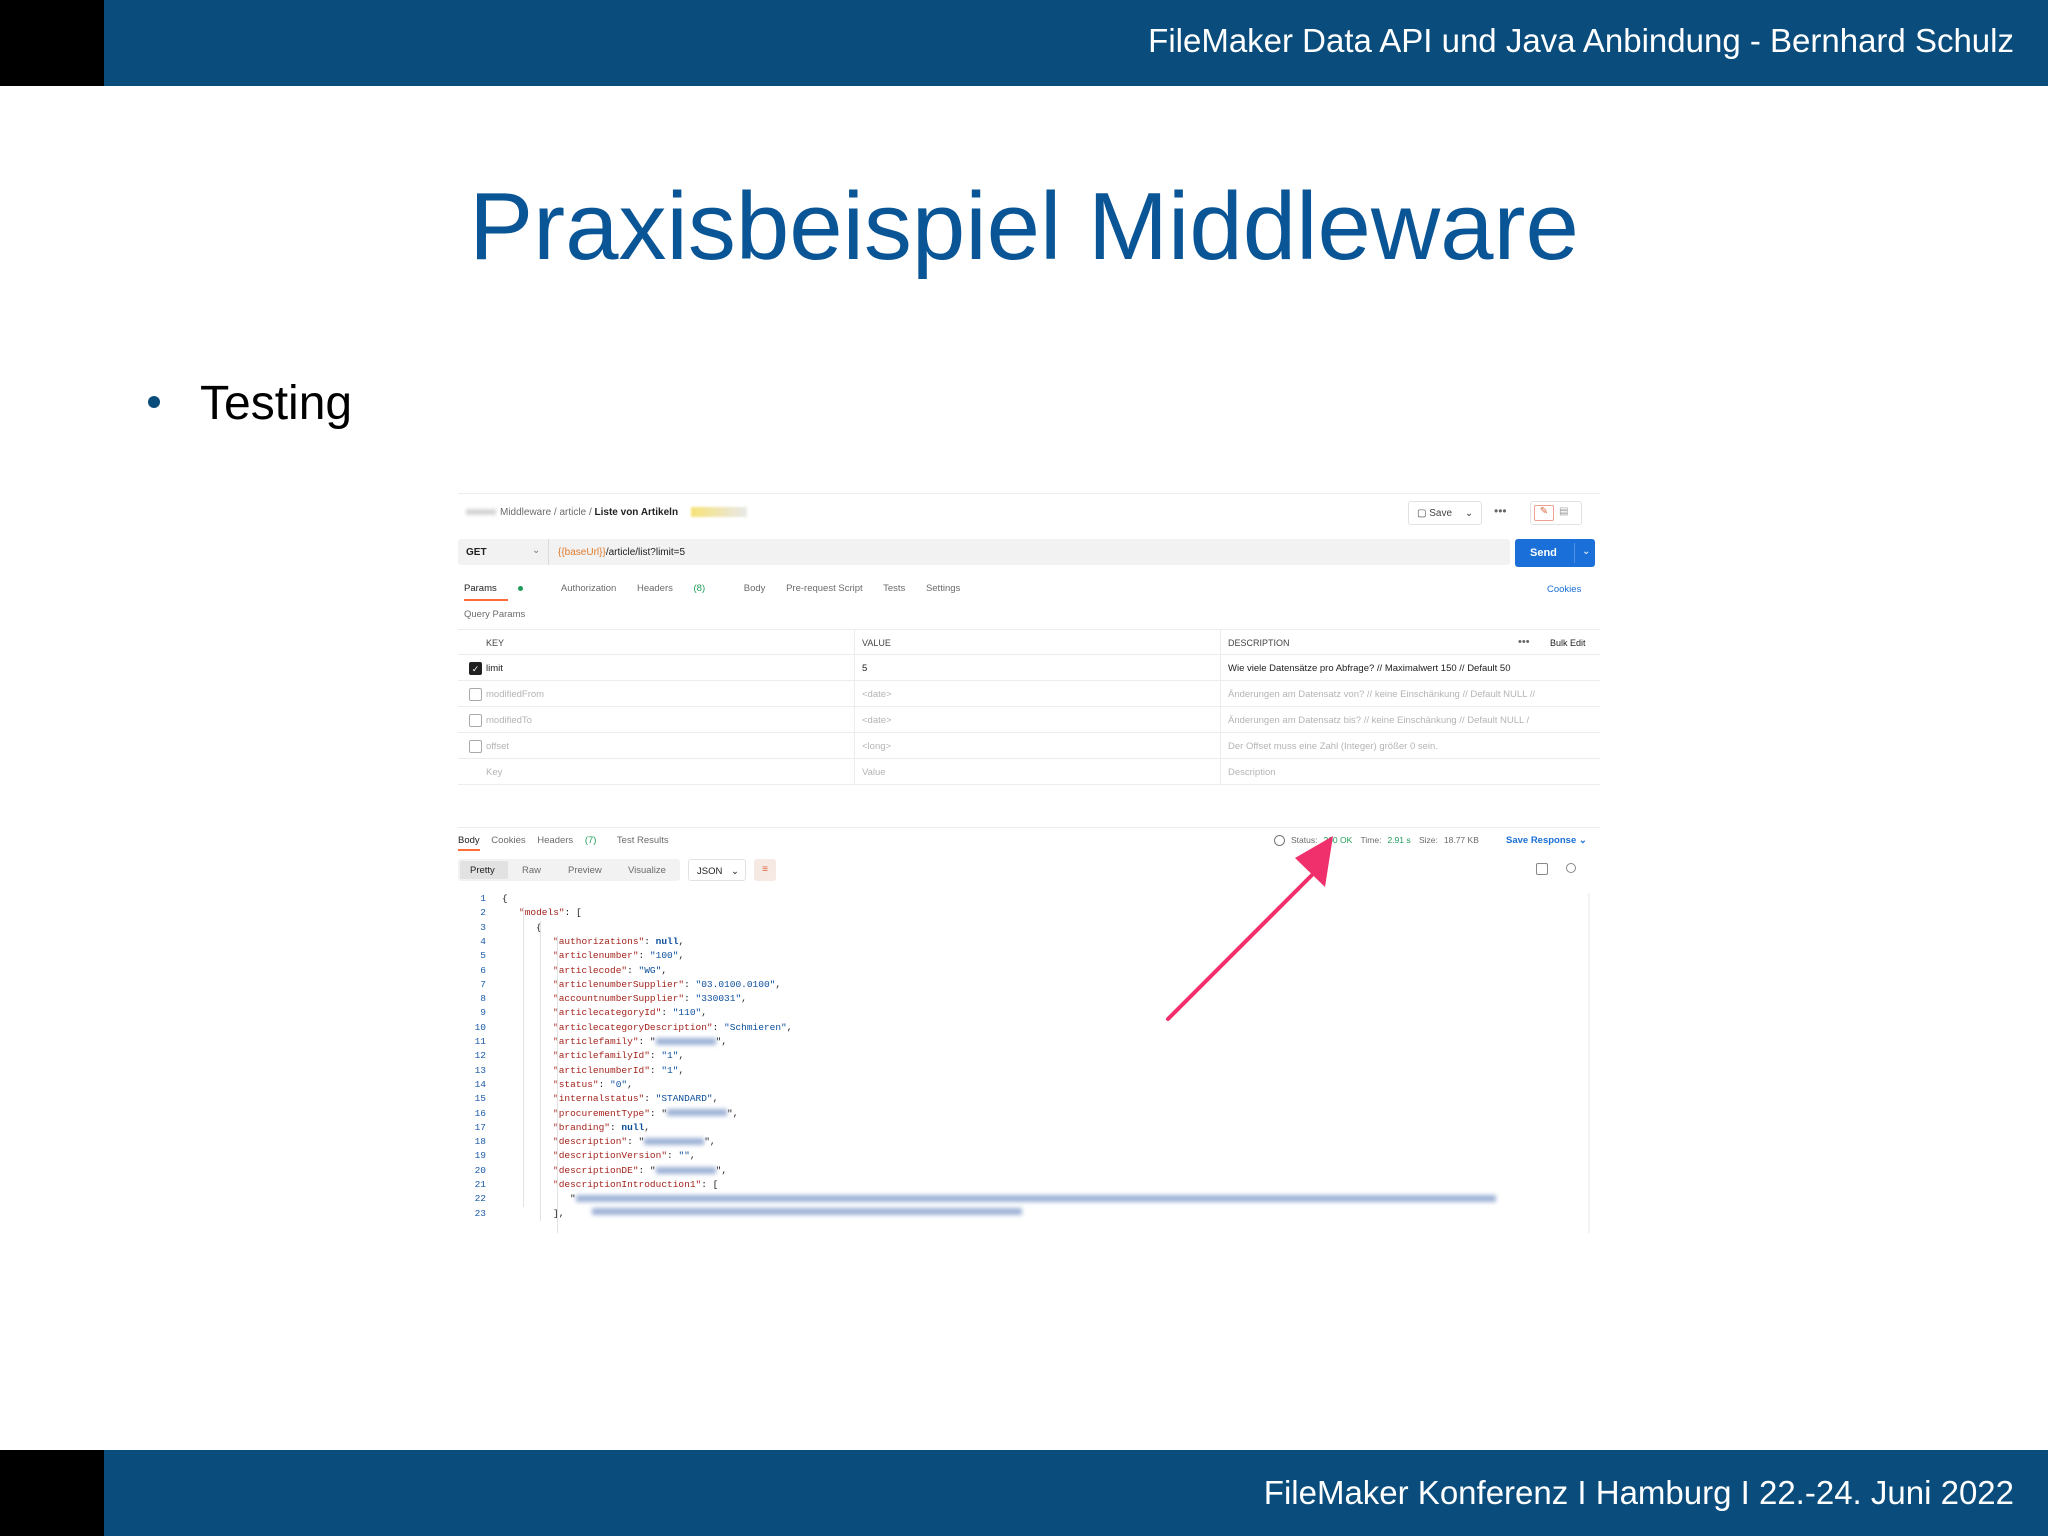 This screenshot has width=2048, height=1536. What do you see at coordinates (619, 941) in the screenshot?
I see `code-line: "authorizations": null,` at bounding box center [619, 941].